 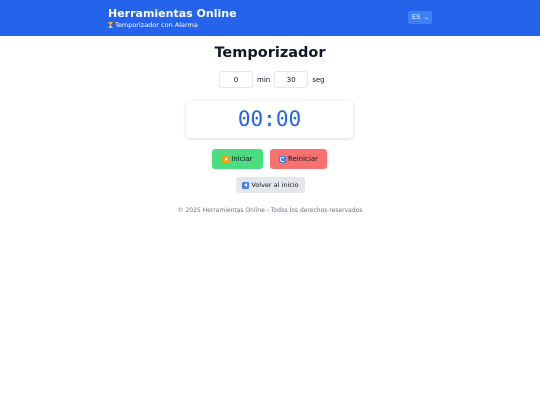 What do you see at coordinates (318, 79) in the screenshot?
I see `seconds-unit-label: seg` at bounding box center [318, 79].